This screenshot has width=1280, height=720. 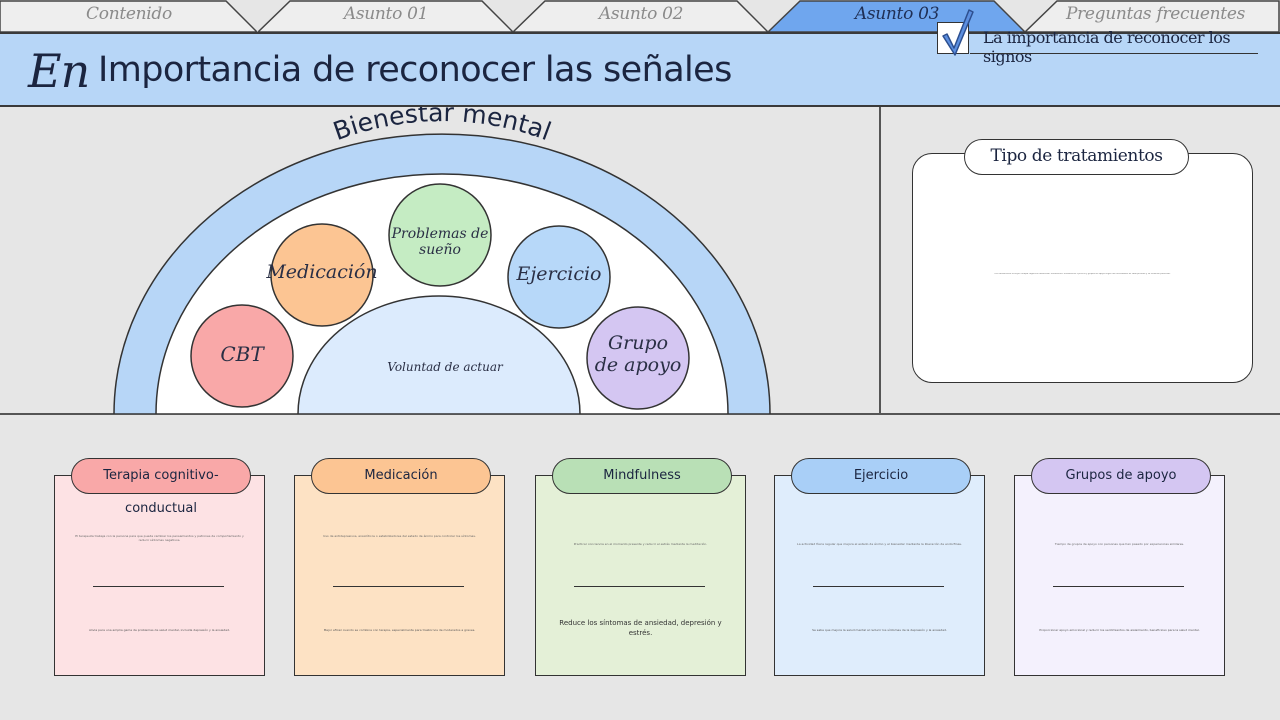 What do you see at coordinates (415, 70) in the screenshot?
I see `page-title: Importancia de reconocer las señales` at bounding box center [415, 70].